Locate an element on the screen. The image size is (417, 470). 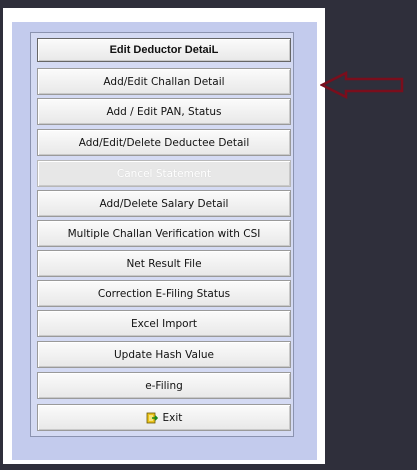
cancel-statement-button: Cancel Statement is located at coordinates (164, 173).